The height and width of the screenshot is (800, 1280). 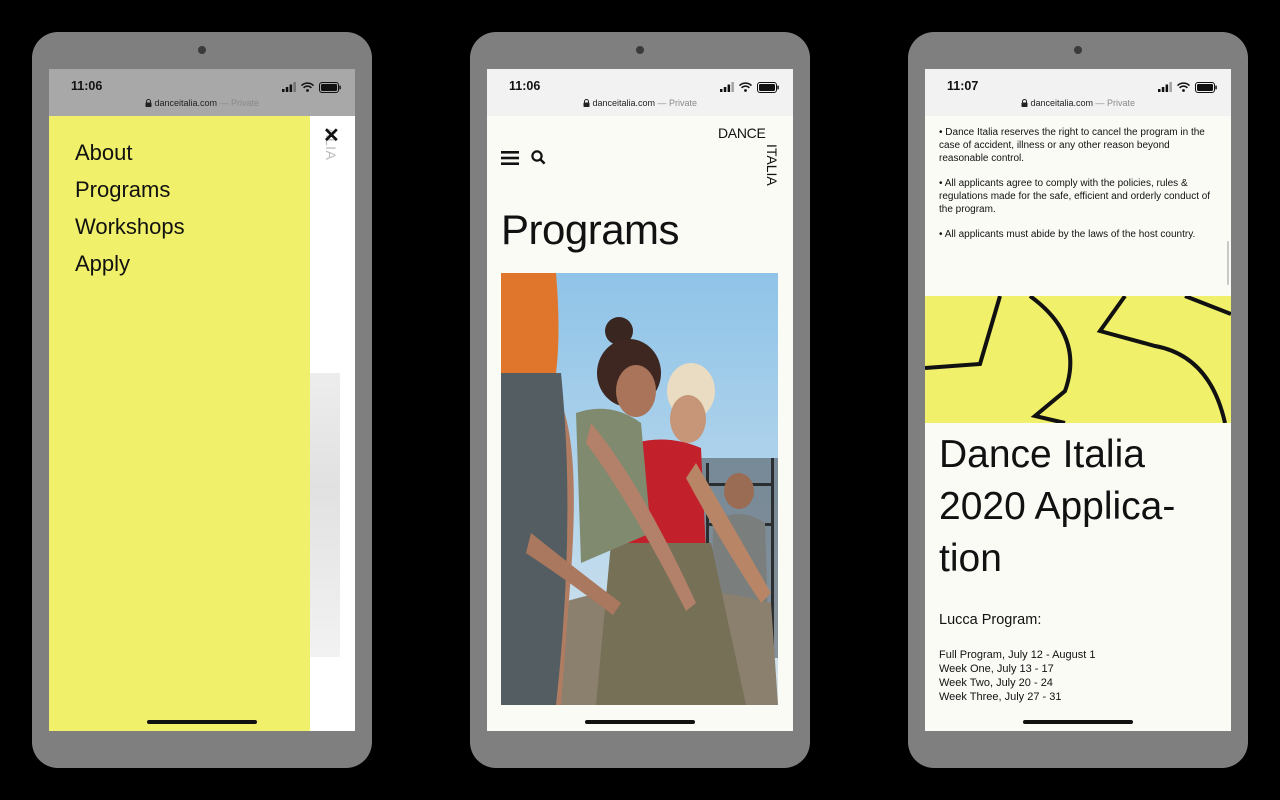 I want to click on list-item: Week Two, July 20 - 24, so click(x=996, y=683).